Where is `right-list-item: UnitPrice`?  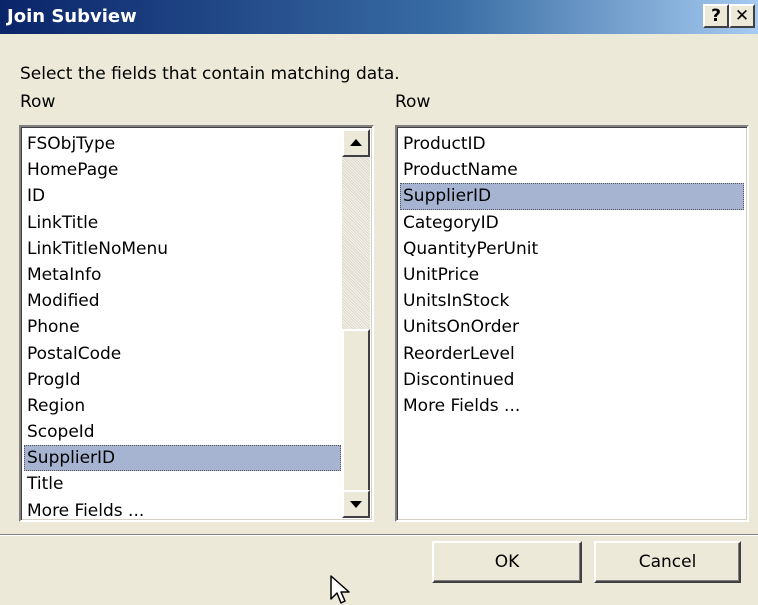 right-list-item: UnitPrice is located at coordinates (572, 275).